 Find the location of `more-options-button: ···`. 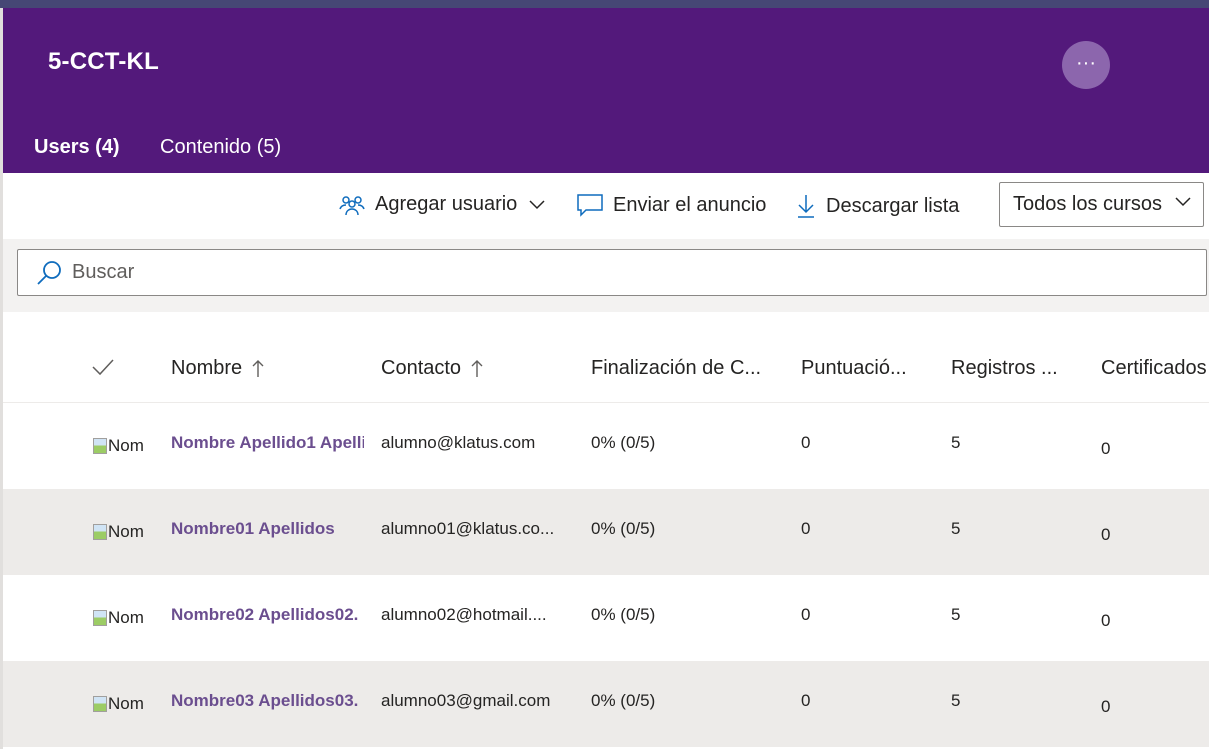

more-options-button: ··· is located at coordinates (1086, 65).